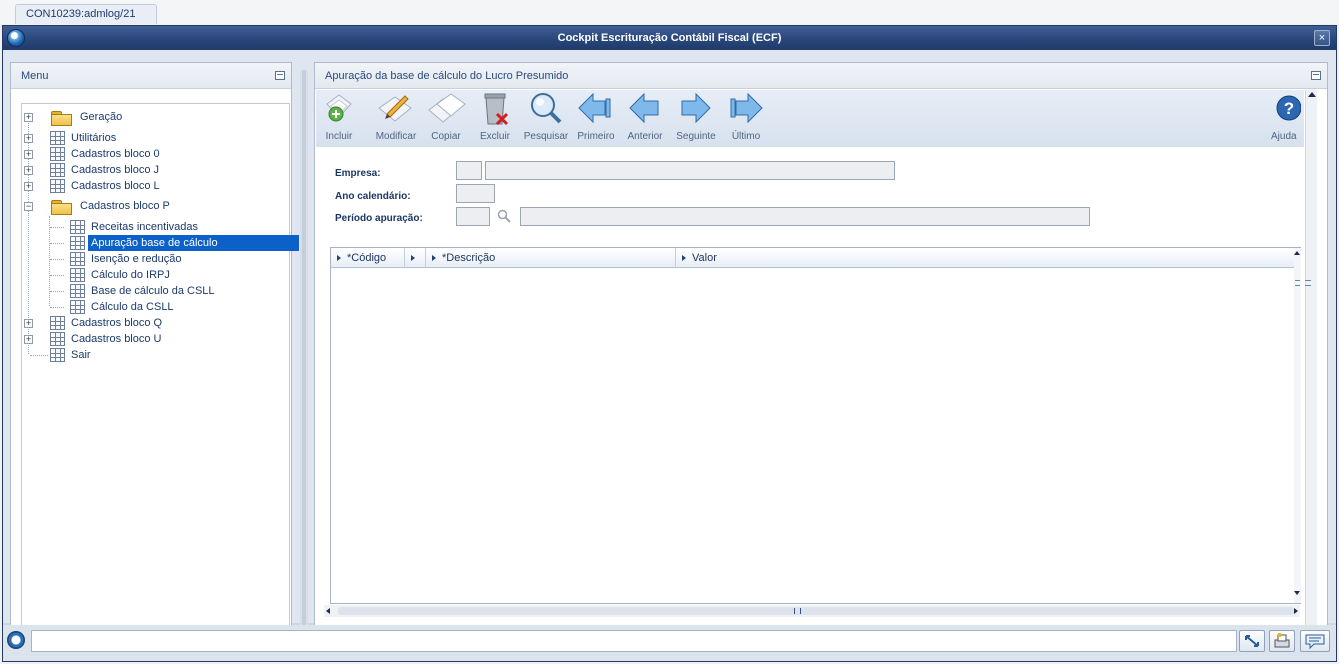  Describe the element at coordinates (280, 75) in the screenshot. I see `minimize-menu-button` at that location.